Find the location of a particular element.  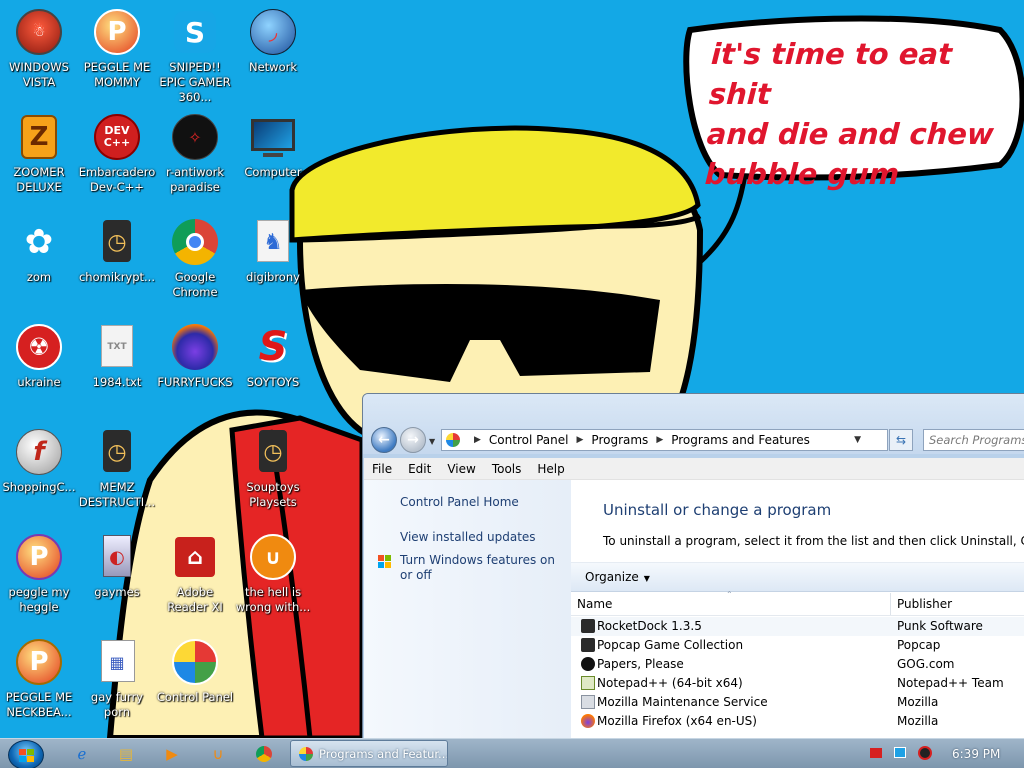

column-divider is located at coordinates (890, 604).